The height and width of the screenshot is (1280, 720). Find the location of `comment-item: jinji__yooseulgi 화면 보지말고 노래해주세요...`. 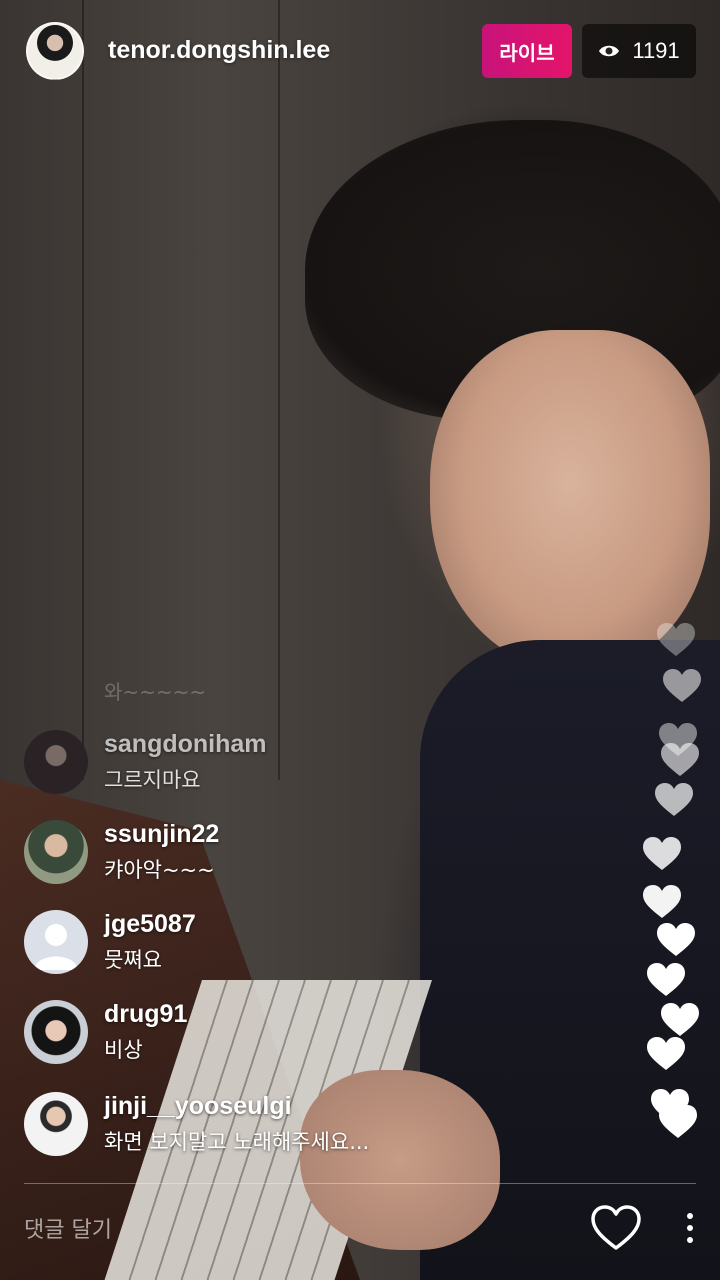

comment-item: jinji__yooseulgi 화면 보지말고 노래해주세요... is located at coordinates (304, 1127).